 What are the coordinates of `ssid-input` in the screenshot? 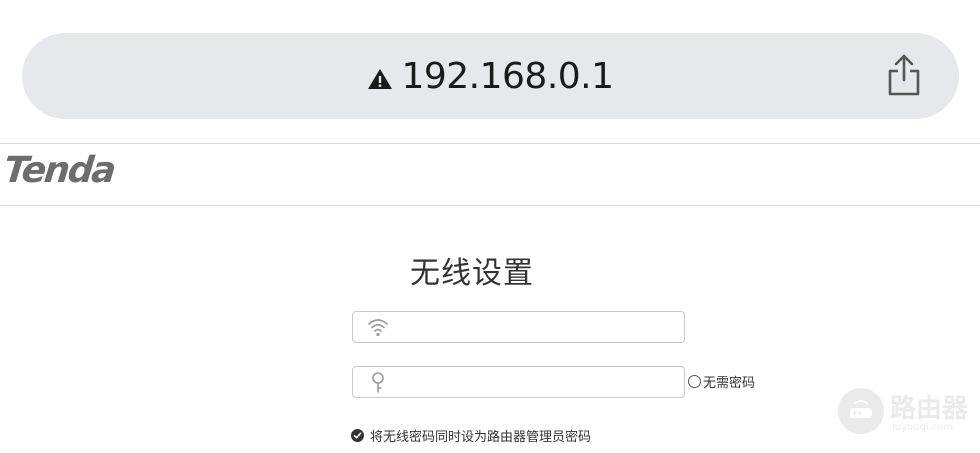 It's located at (536, 327).